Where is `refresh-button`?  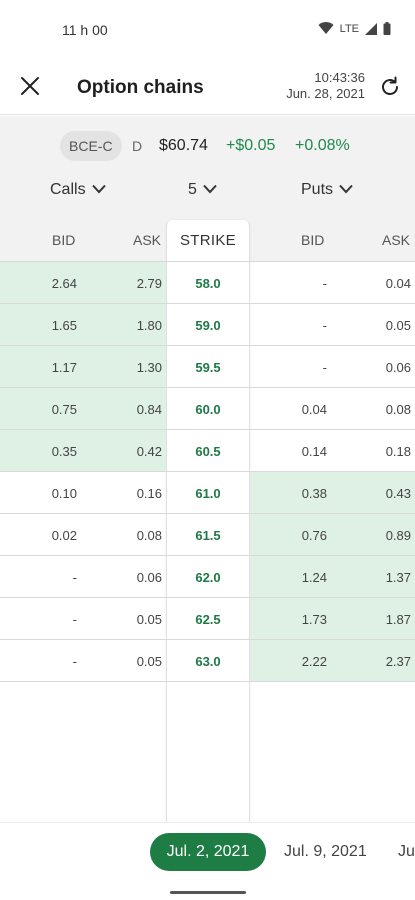
refresh-button is located at coordinates (390, 89).